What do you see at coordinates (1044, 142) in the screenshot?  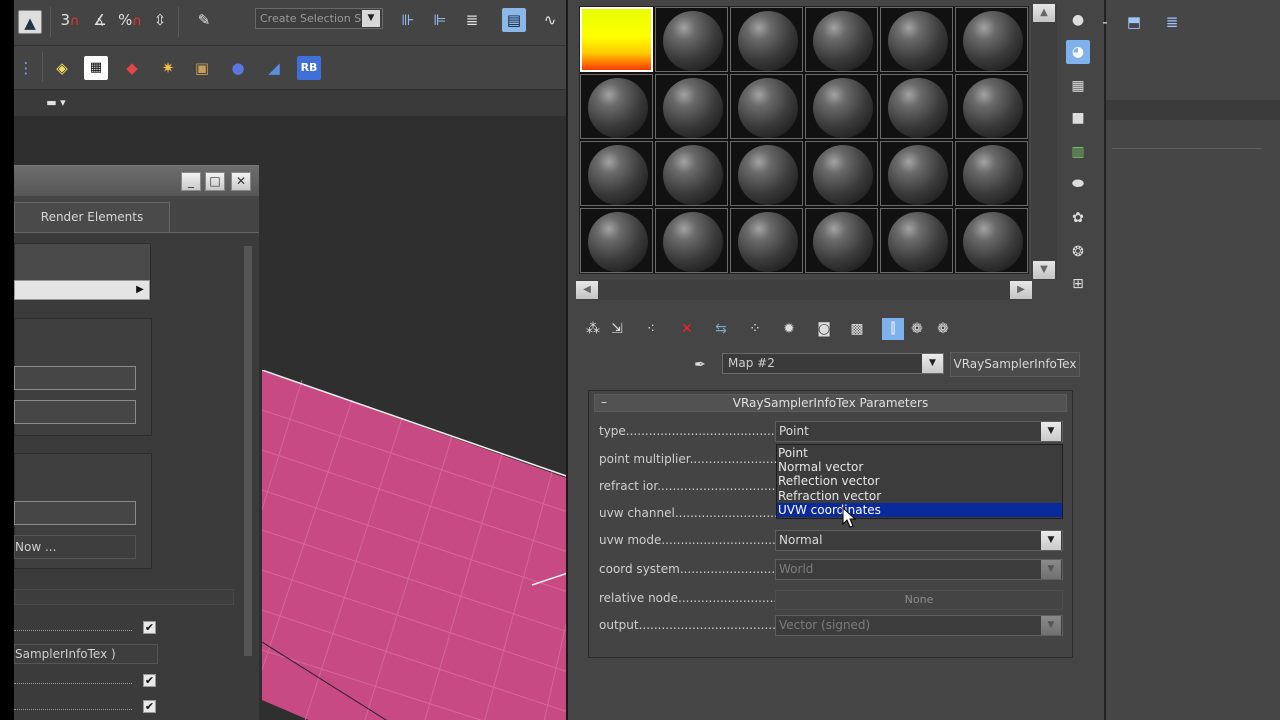 I see `slots-vertical-scrollbar: ▲ ▼` at bounding box center [1044, 142].